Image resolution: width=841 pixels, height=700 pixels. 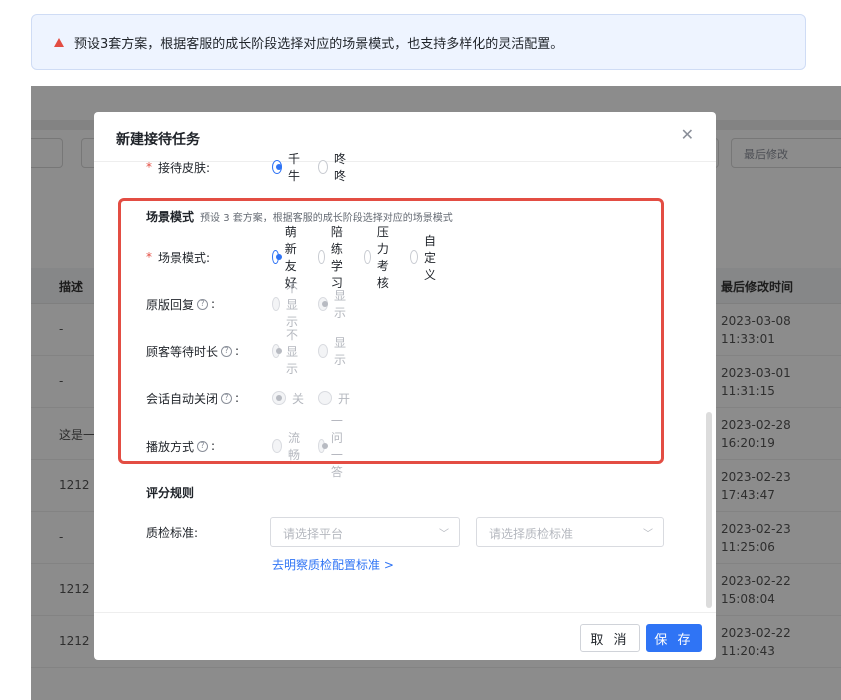 What do you see at coordinates (184, 257) in the screenshot?
I see `scene-mode-label: 场景模式:` at bounding box center [184, 257].